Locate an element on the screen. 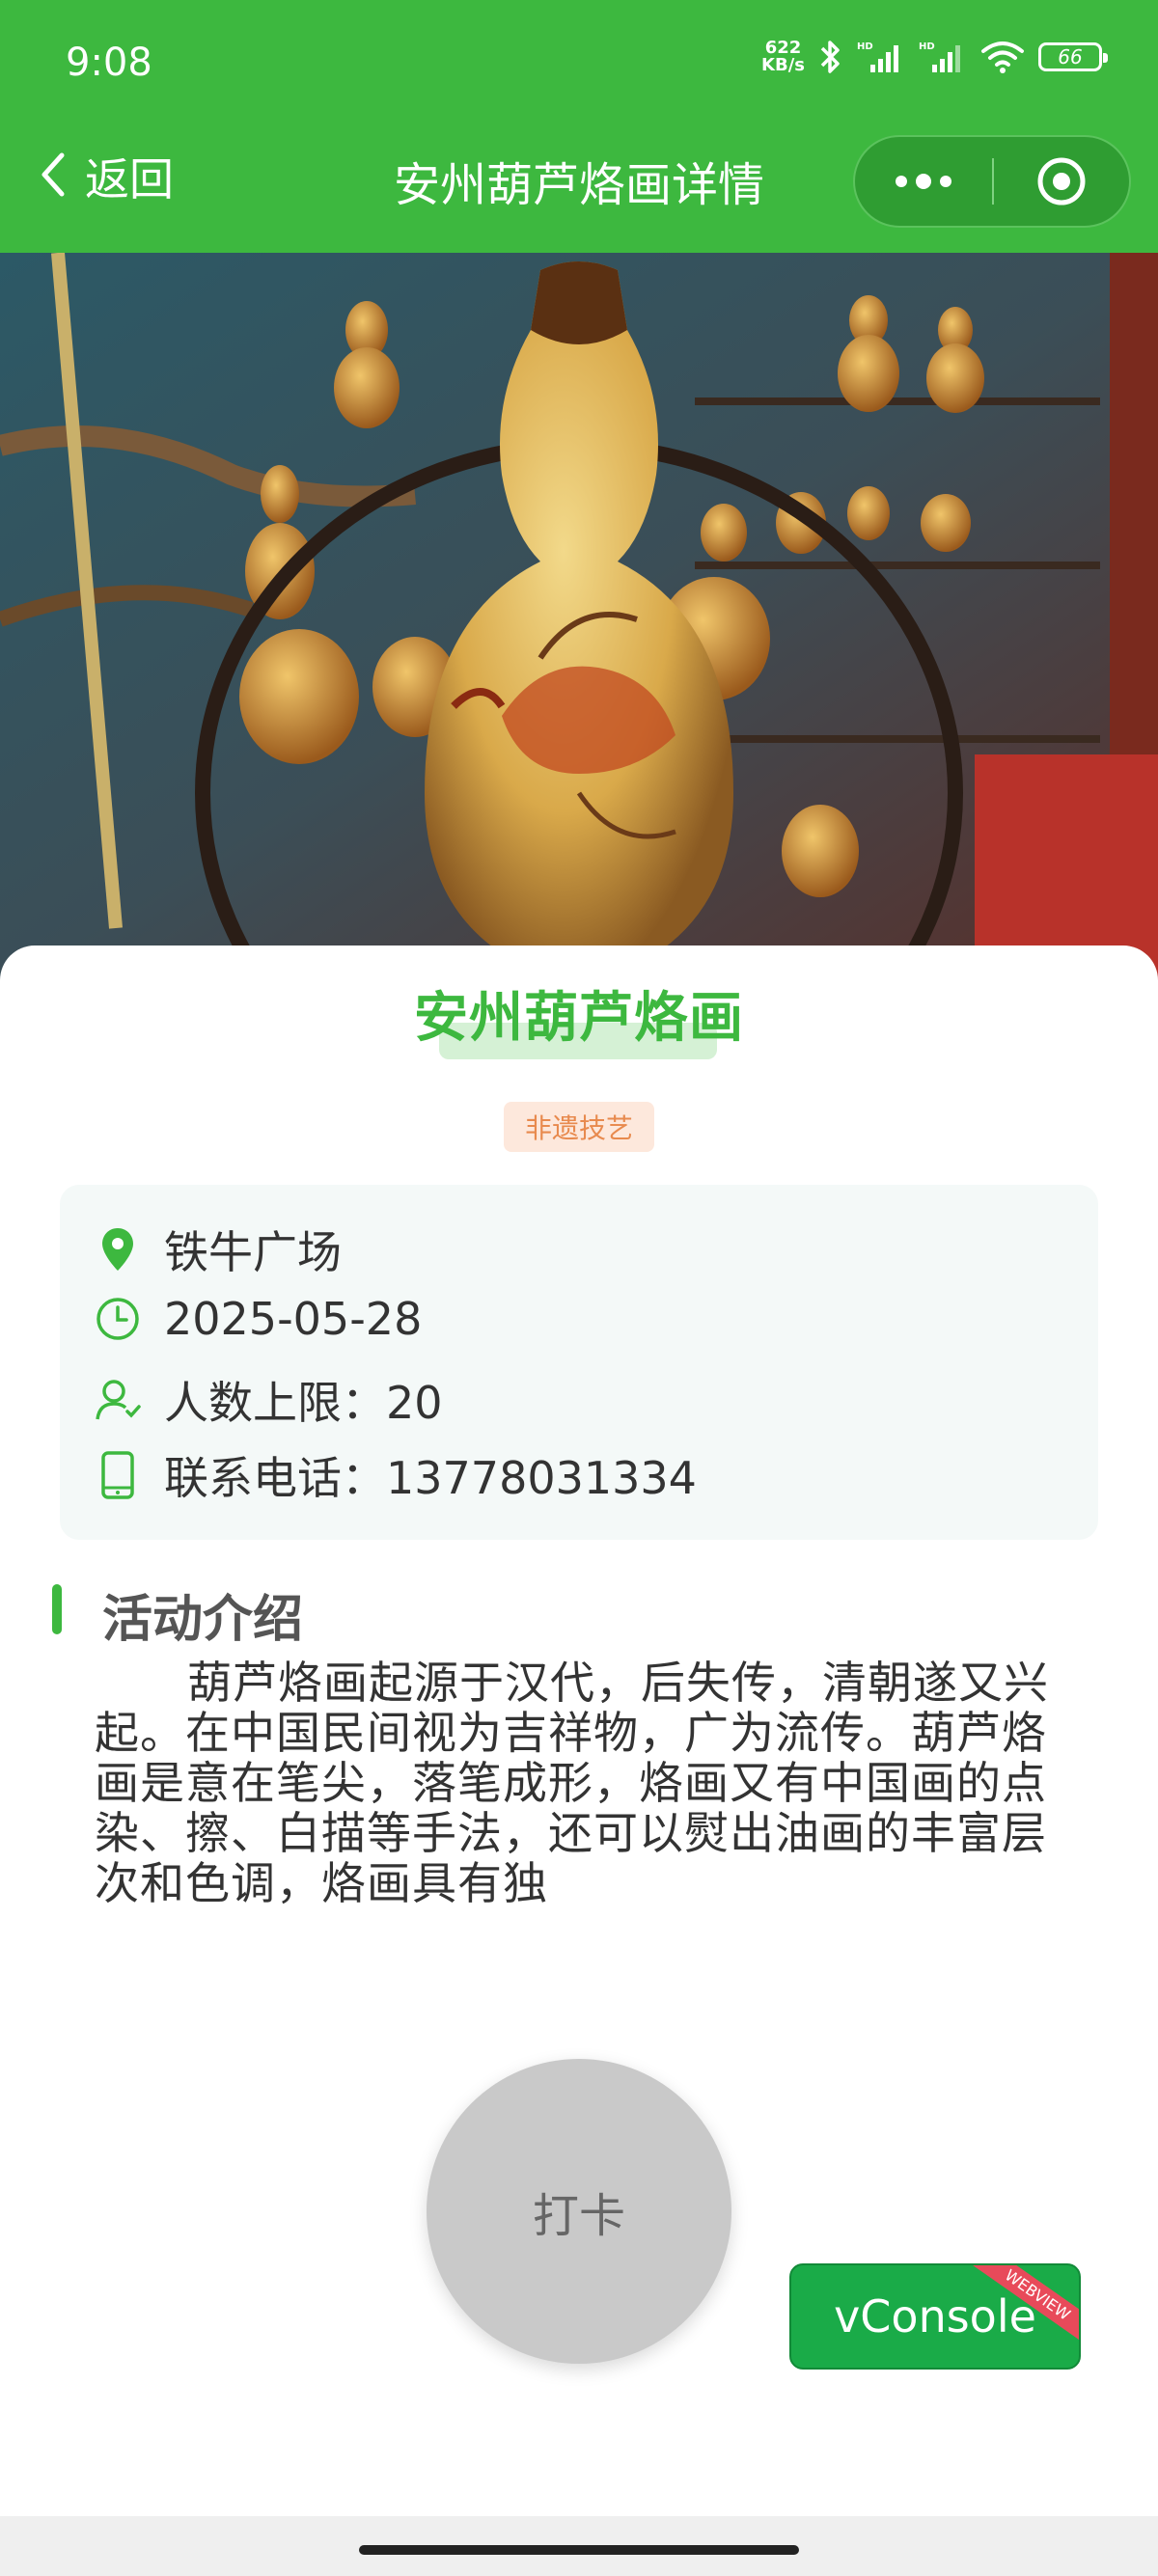 The height and width of the screenshot is (2576, 1158). phone-icon is located at coordinates (118, 1475).